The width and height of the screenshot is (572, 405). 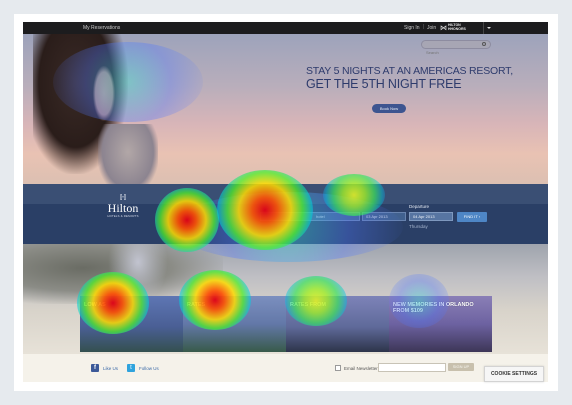 What do you see at coordinates (310, 216) in the screenshot?
I see `destination-input: hotel` at bounding box center [310, 216].